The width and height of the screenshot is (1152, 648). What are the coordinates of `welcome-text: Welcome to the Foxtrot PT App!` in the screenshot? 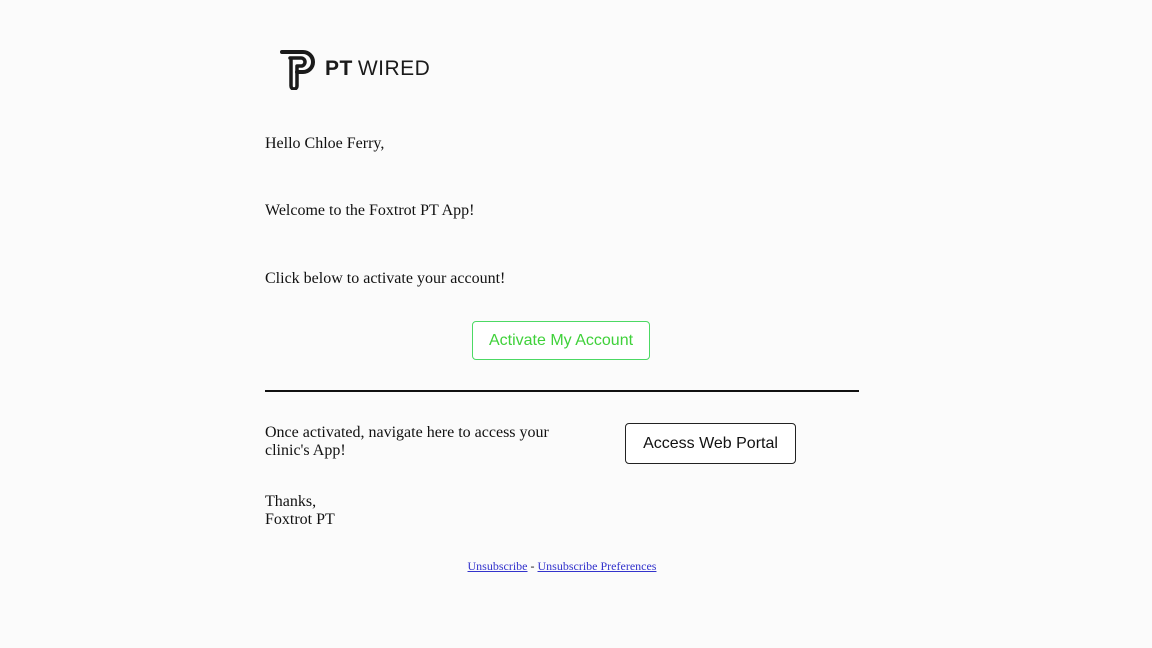 It's located at (370, 210).